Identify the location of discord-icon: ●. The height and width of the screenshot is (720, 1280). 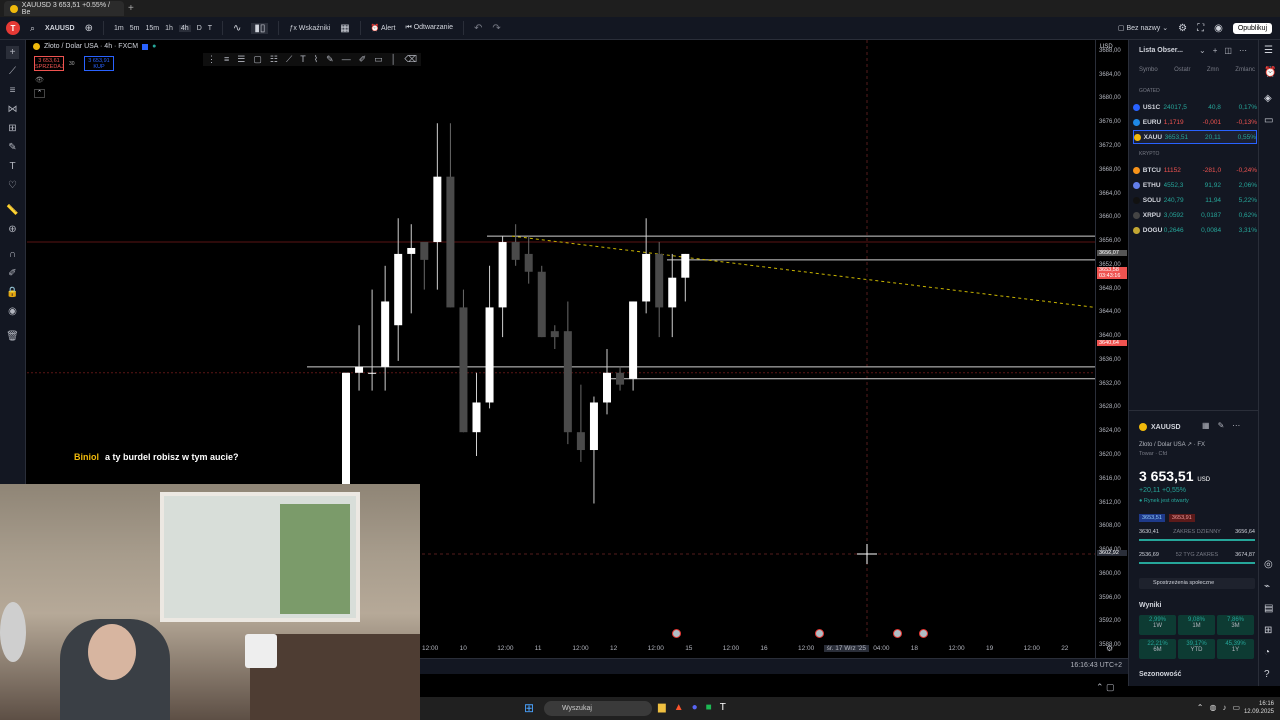
(695, 707).